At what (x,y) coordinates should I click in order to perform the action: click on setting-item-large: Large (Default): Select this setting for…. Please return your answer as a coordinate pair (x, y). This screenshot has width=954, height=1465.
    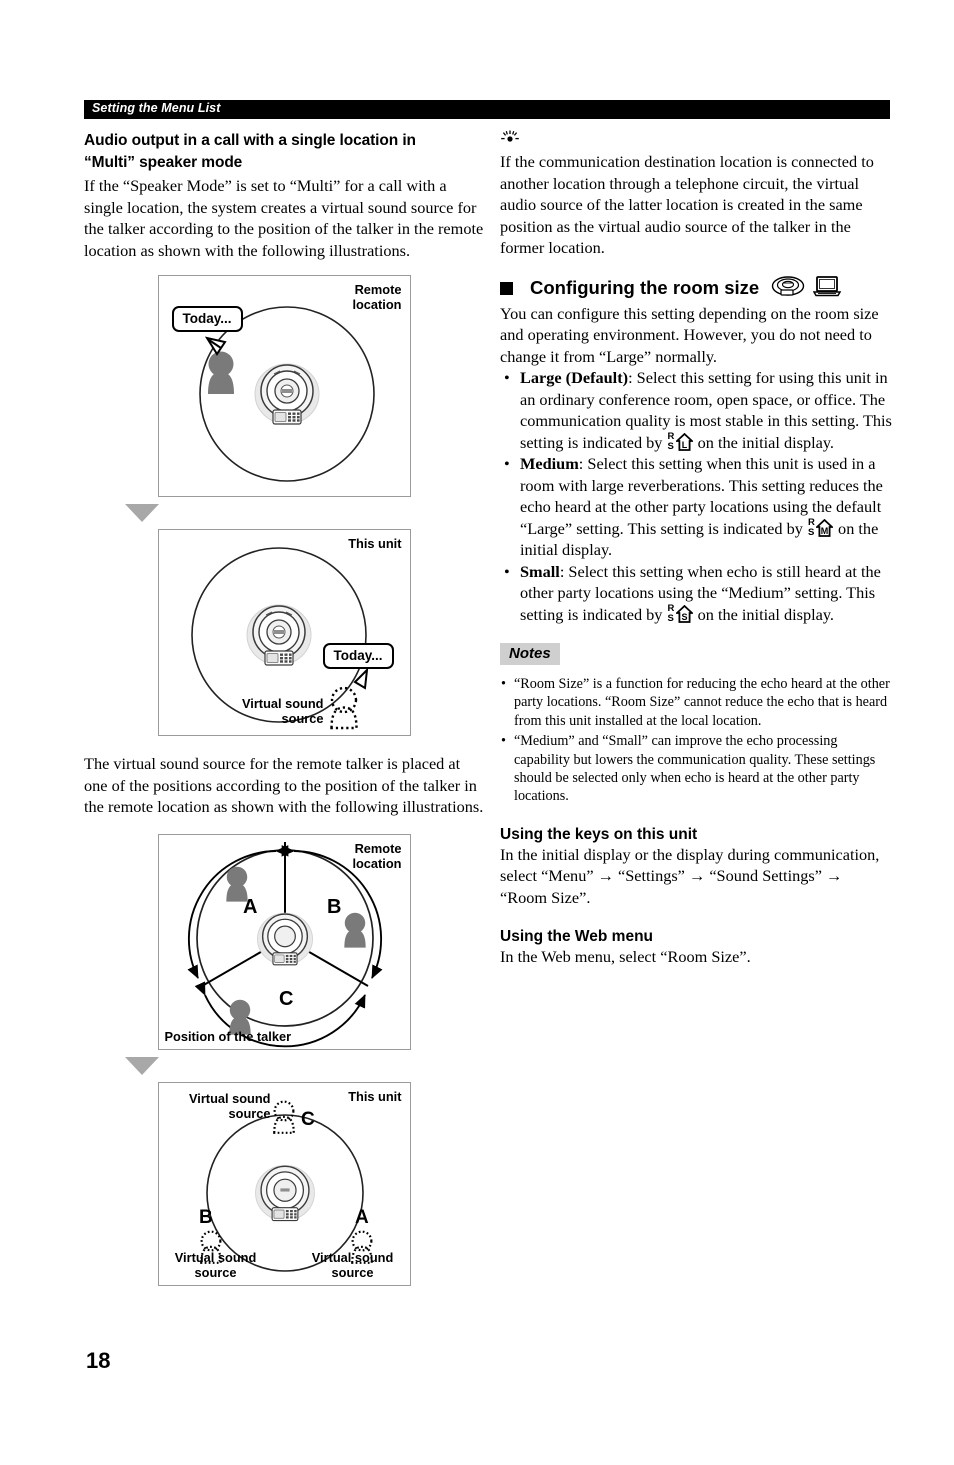
    Looking at the image, I should click on (696, 410).